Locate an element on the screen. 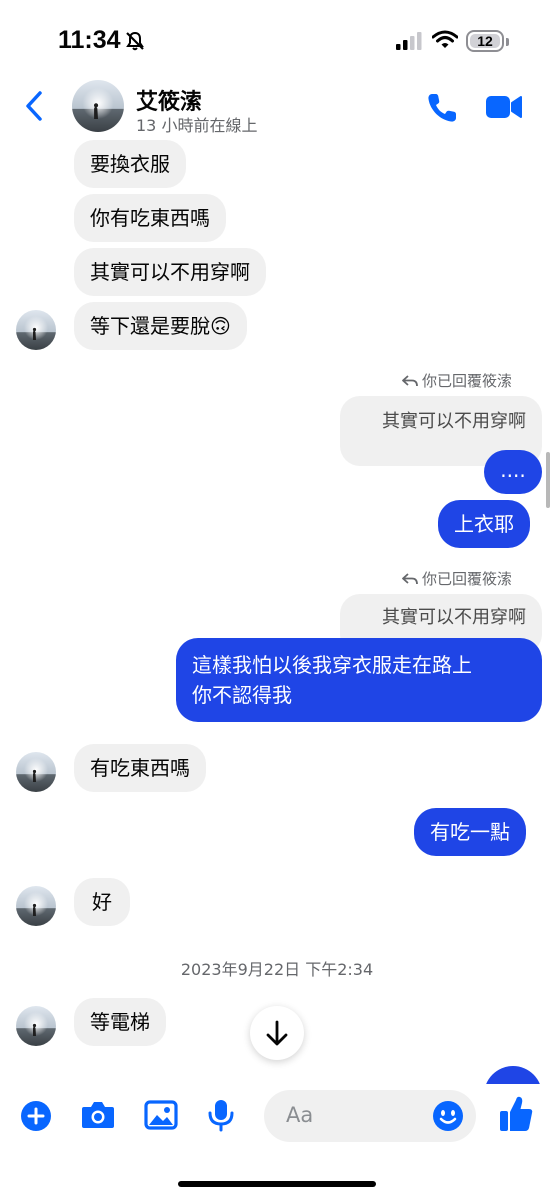 The image size is (554, 1200). plus-circle-icon is located at coordinates (36, 1116).